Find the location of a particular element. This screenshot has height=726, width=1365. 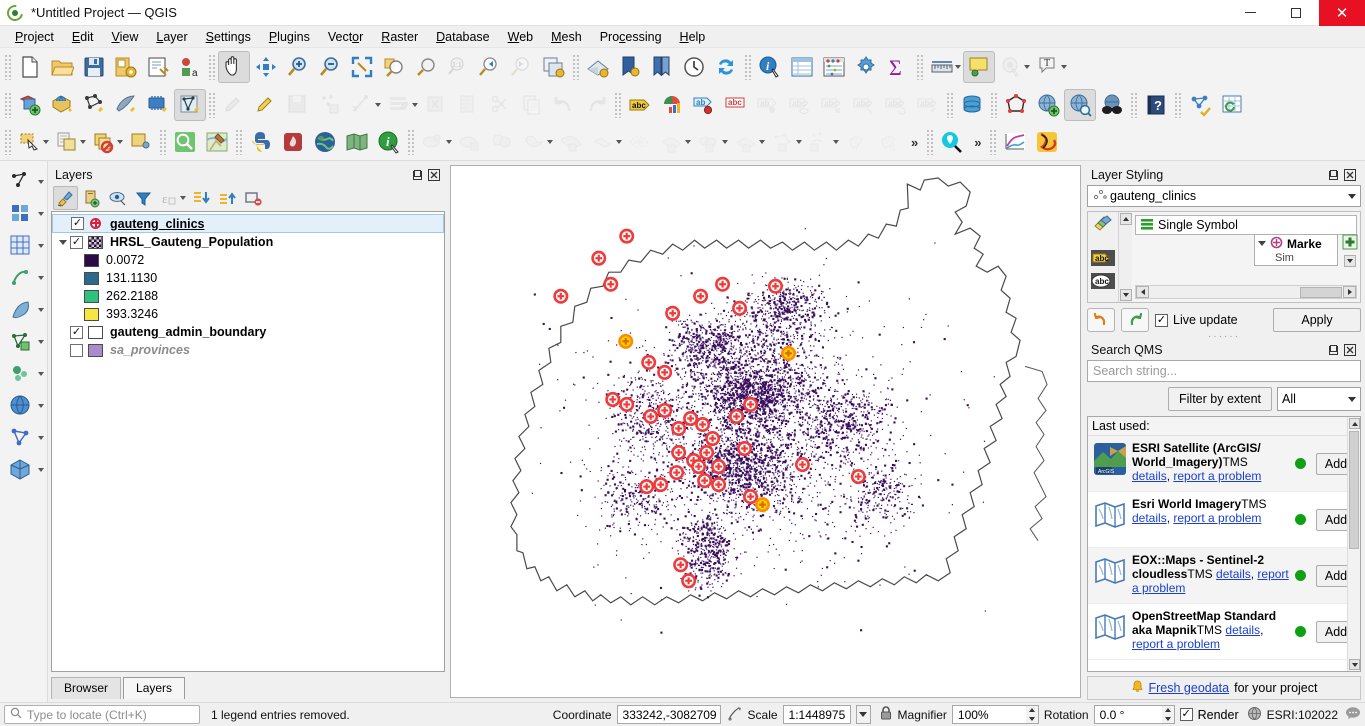

qms-report-link: report a problem is located at coordinates (1217, 518).